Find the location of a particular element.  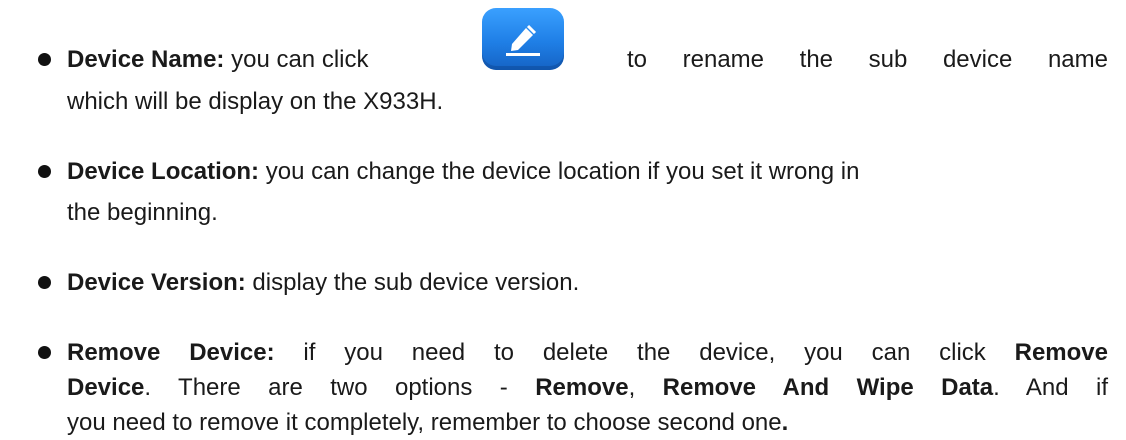

remove-option-label: Remove is located at coordinates (582, 387).